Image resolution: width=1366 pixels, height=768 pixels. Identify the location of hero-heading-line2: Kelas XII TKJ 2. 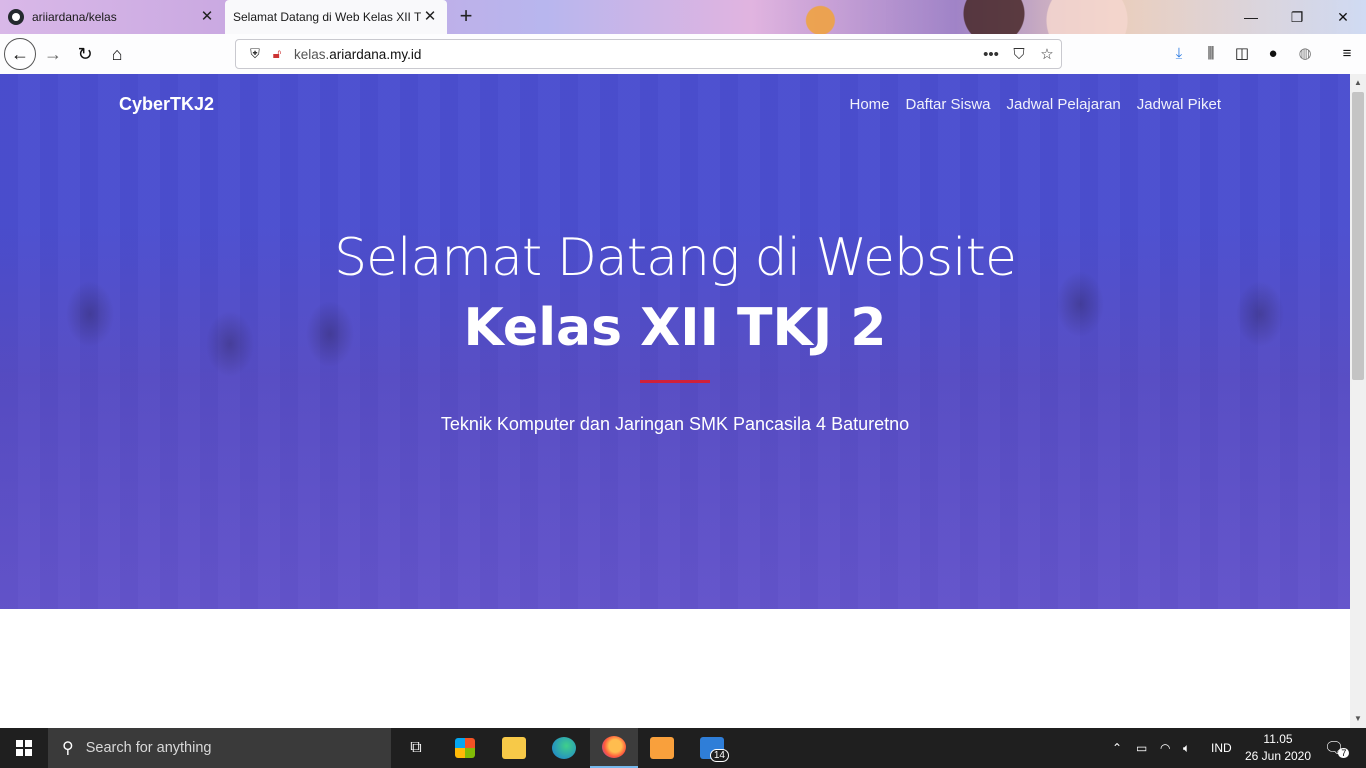
(675, 328).